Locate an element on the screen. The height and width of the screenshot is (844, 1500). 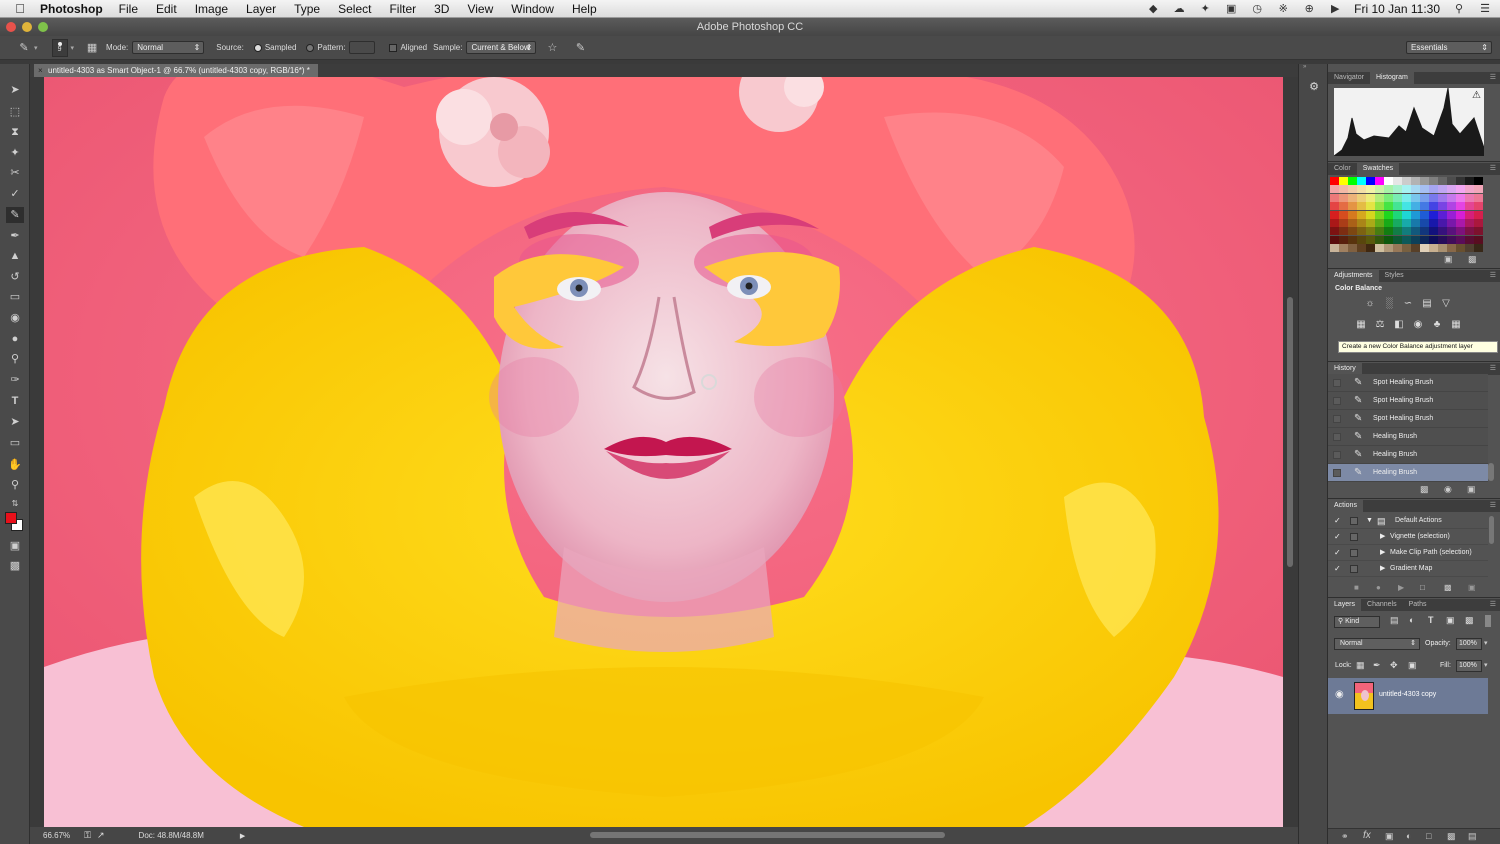
filter-toggle is located at coordinates (1488, 621).